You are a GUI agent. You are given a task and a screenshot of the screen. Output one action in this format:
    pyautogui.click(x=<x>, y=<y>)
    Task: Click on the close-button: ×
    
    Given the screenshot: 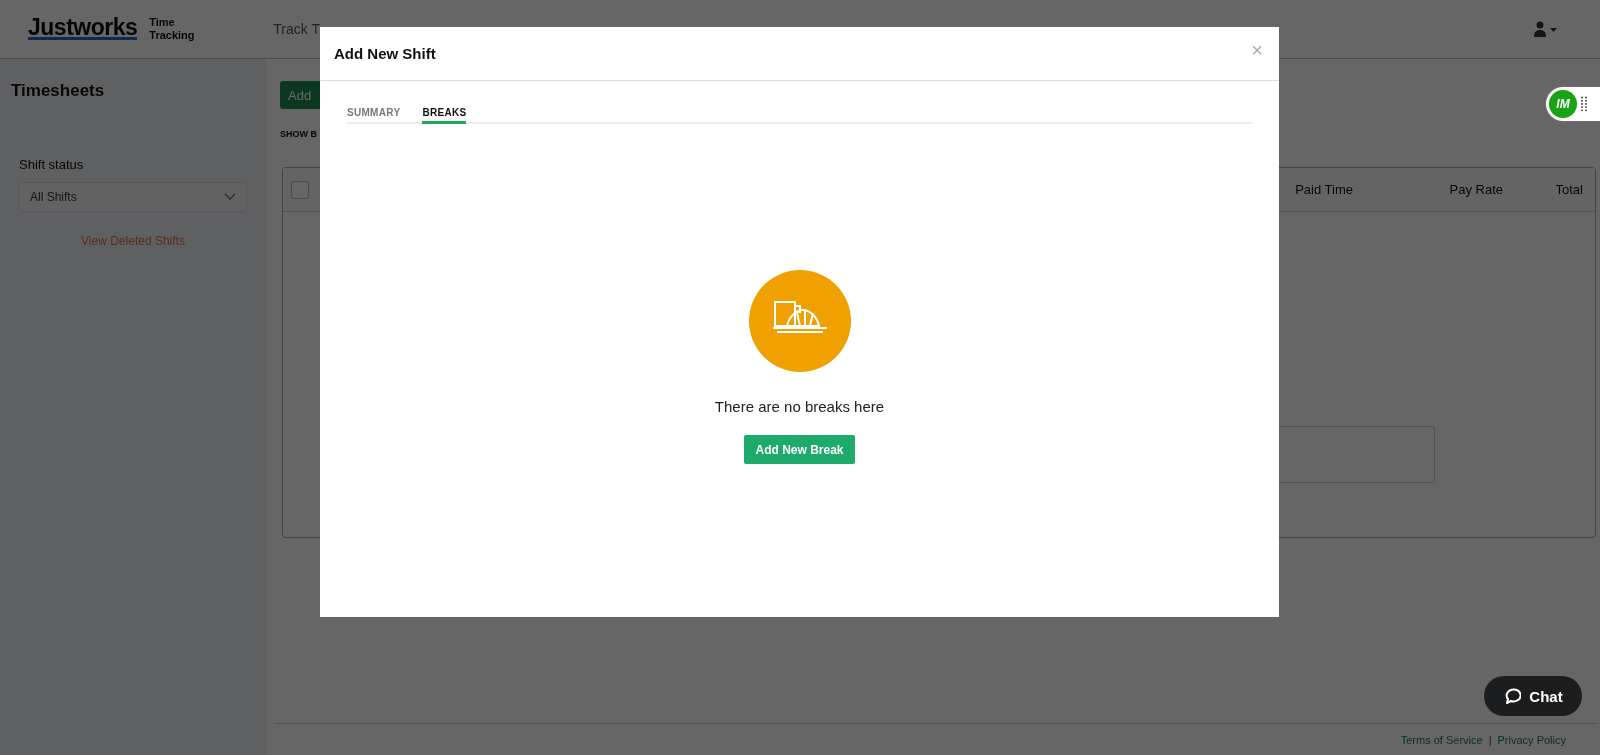 What is the action you would take?
    pyautogui.click(x=1257, y=50)
    